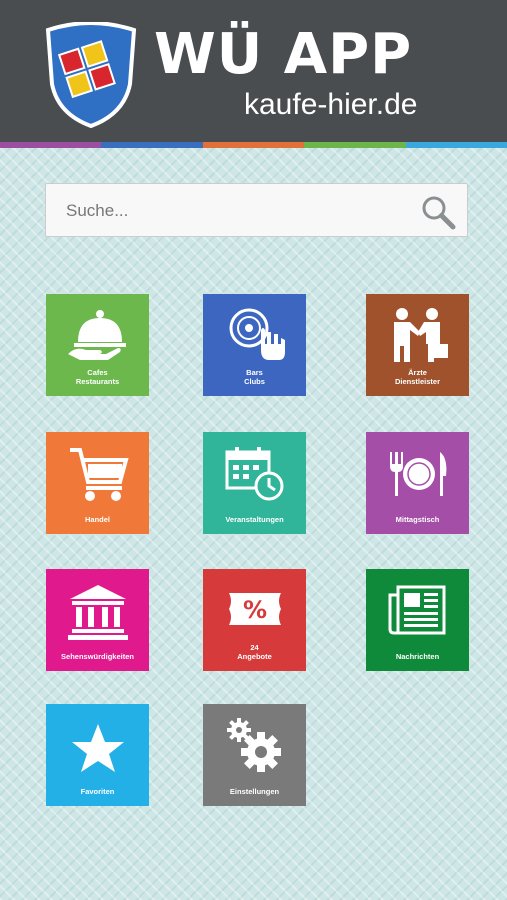 The height and width of the screenshot is (900, 507). What do you see at coordinates (91, 75) in the screenshot?
I see `city-crest-logo` at bounding box center [91, 75].